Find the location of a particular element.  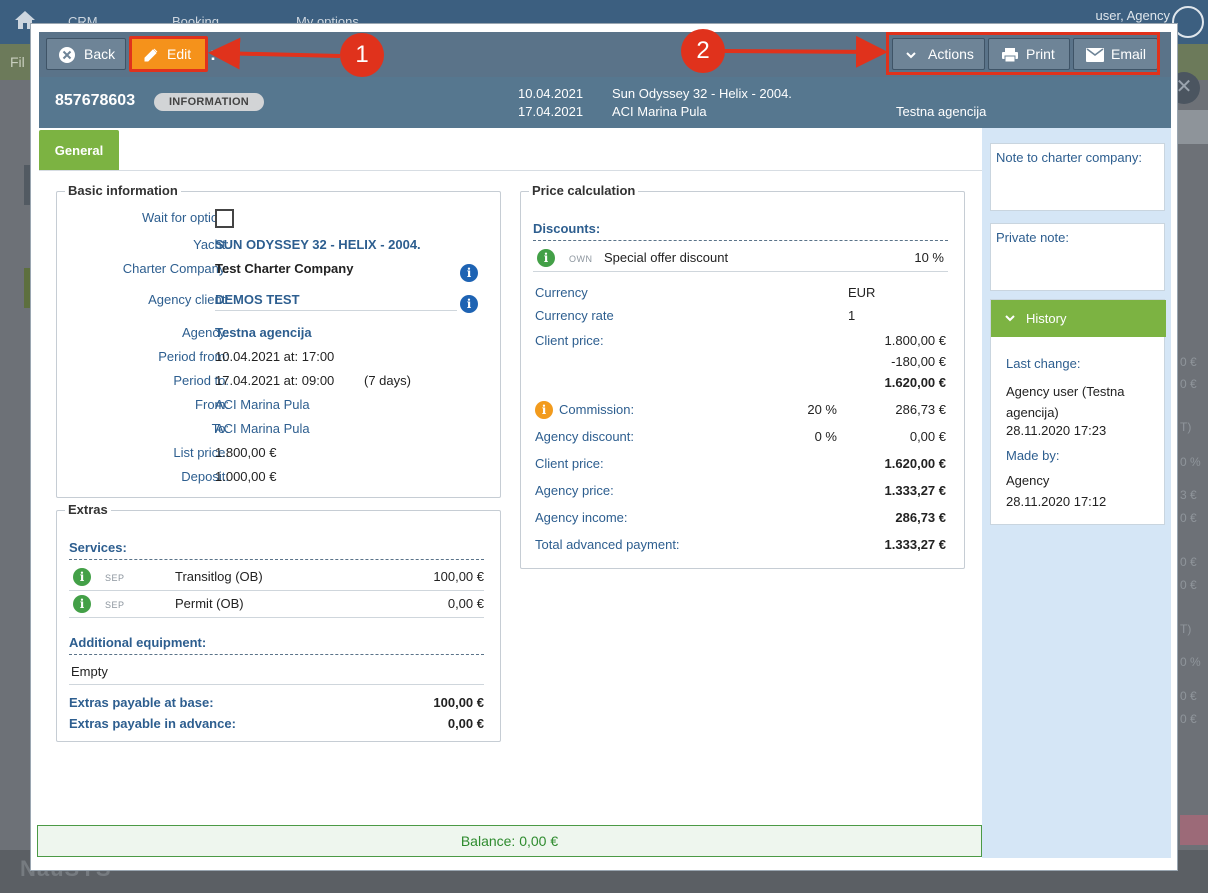

price-calc-legend: Price calculation is located at coordinates (584, 190).